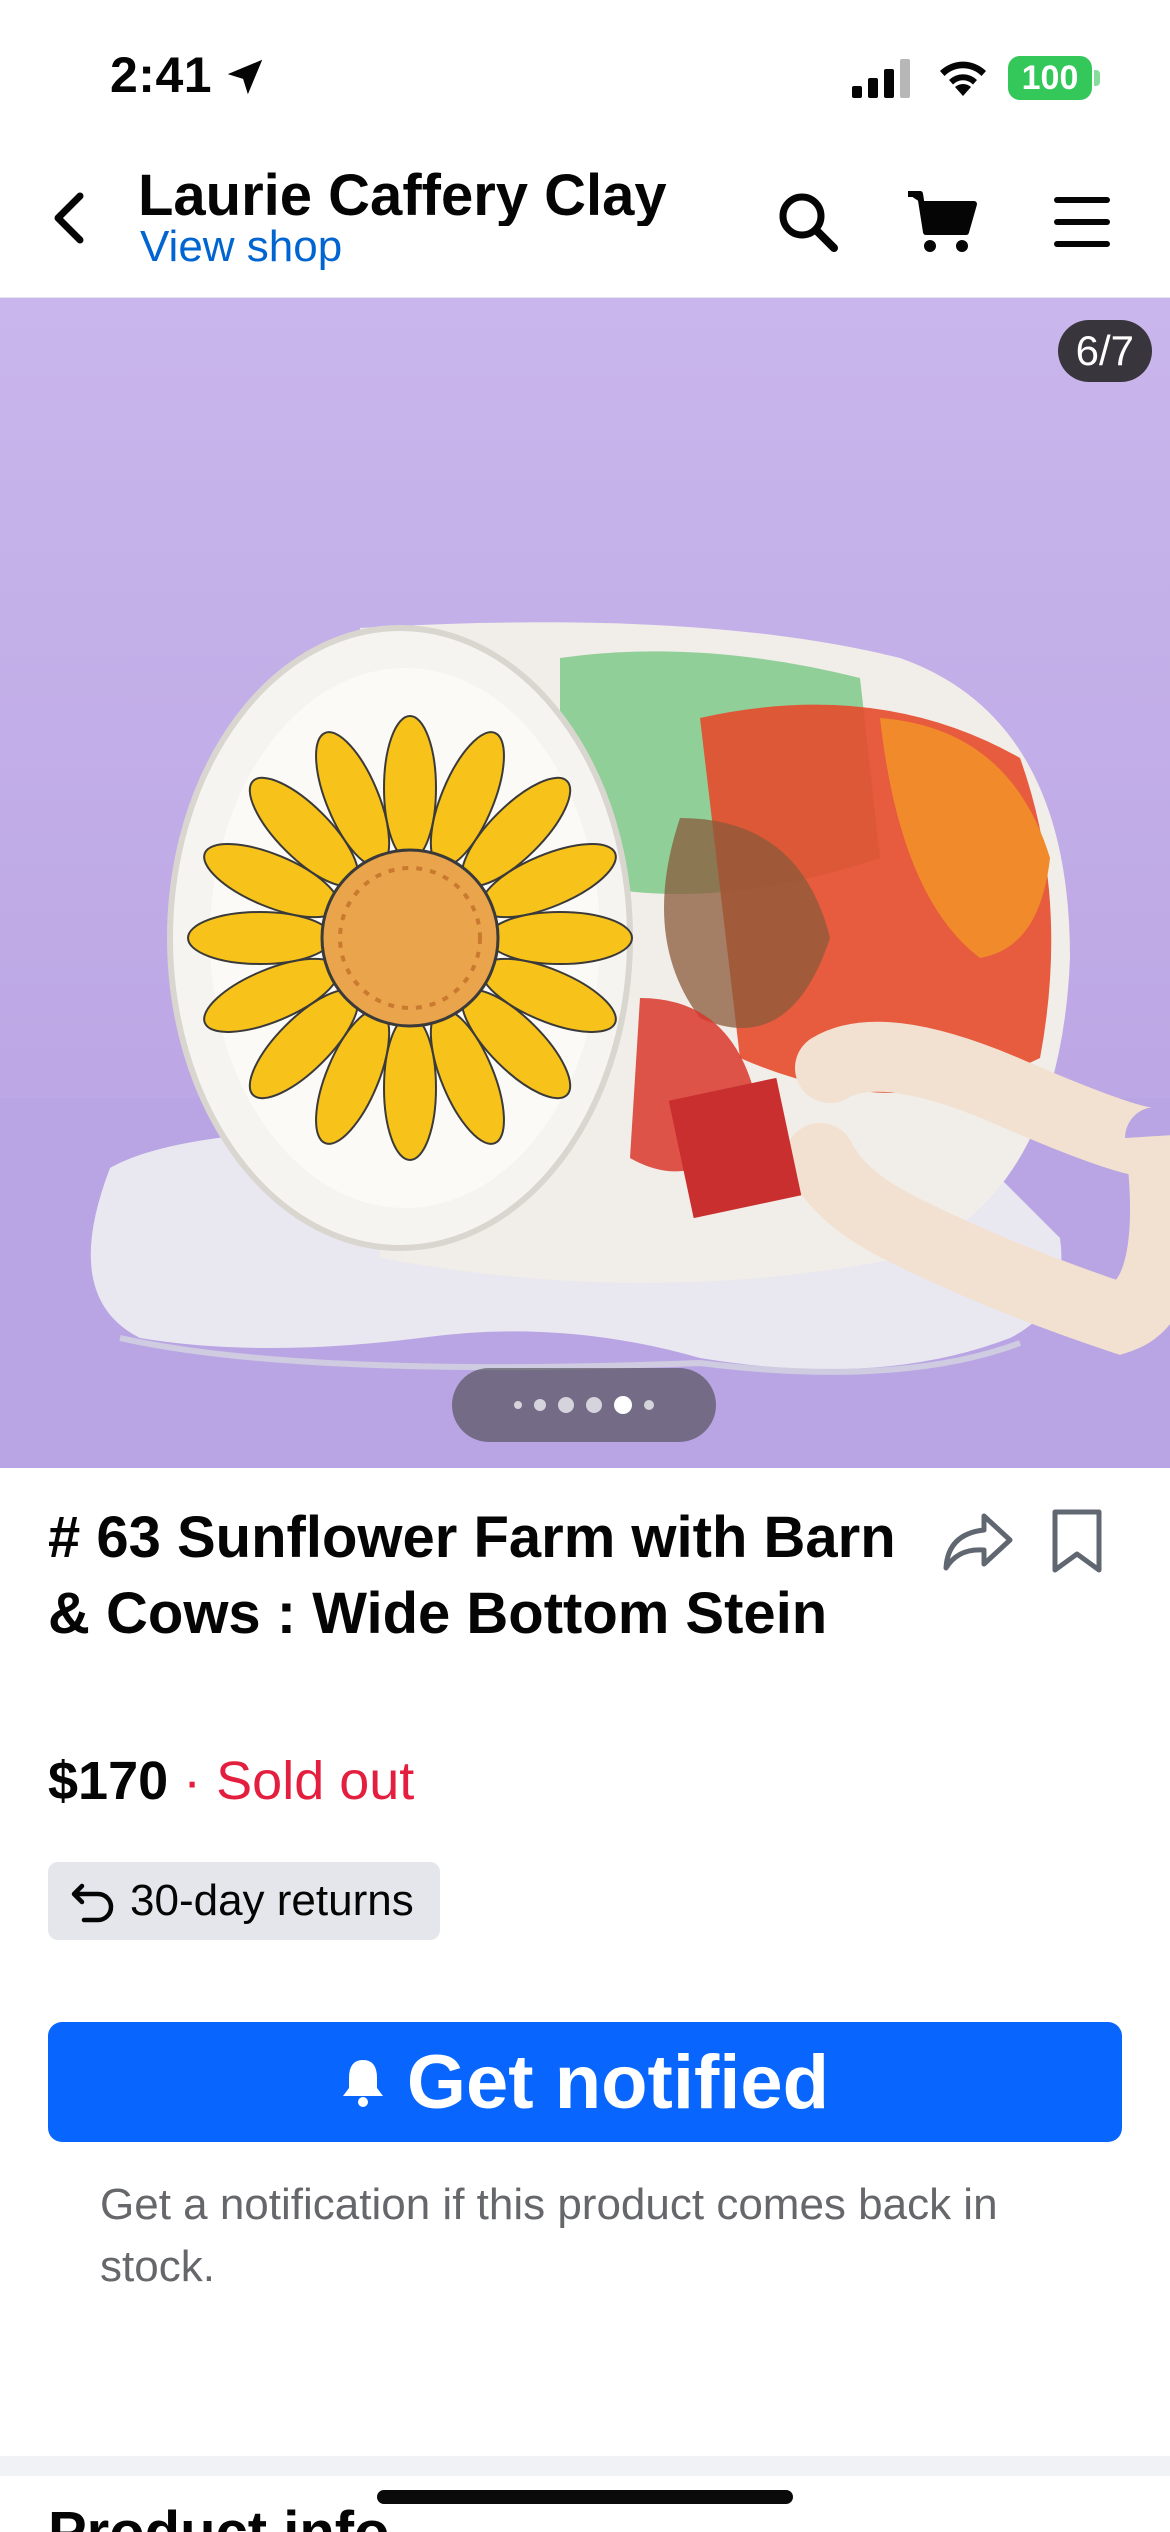  What do you see at coordinates (428, 193) in the screenshot?
I see `shop-name: Laurie Caffery Clay` at bounding box center [428, 193].